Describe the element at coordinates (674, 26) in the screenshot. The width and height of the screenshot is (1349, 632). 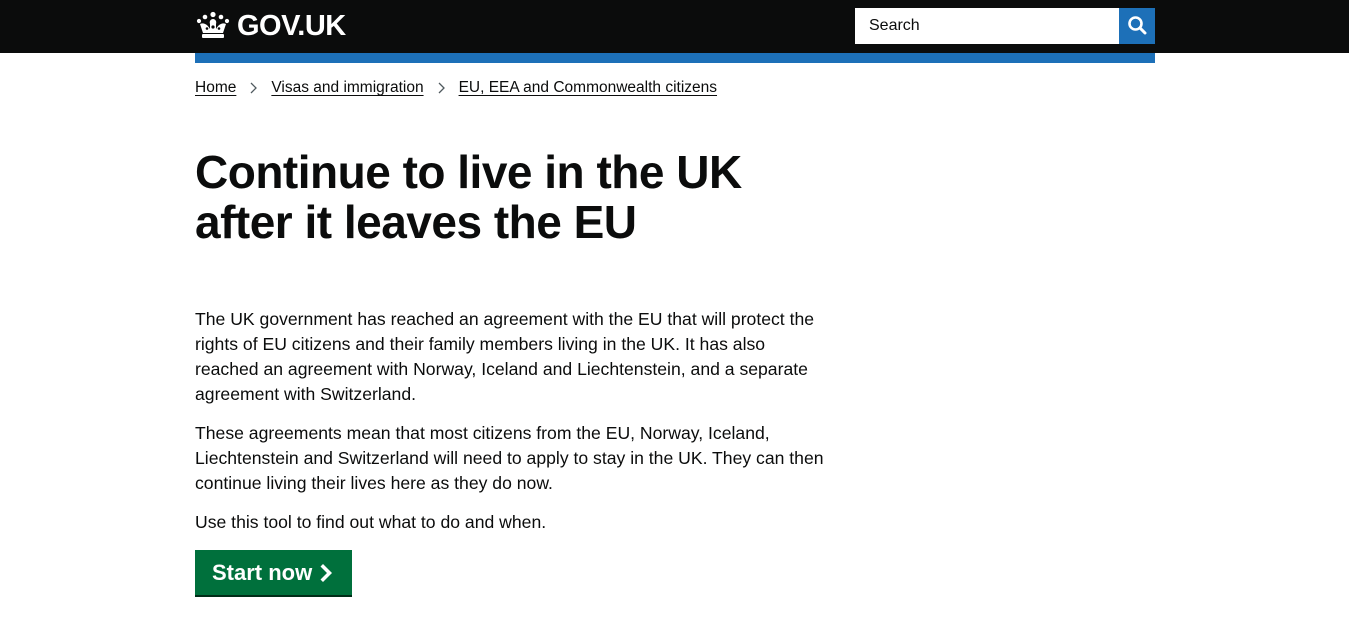
I see `site-header: GOV.UK` at that location.